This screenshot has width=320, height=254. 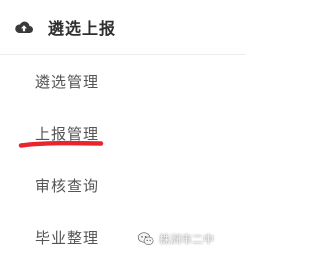 I want to click on watermark-text: 株洲市二中, so click(x=186, y=239).